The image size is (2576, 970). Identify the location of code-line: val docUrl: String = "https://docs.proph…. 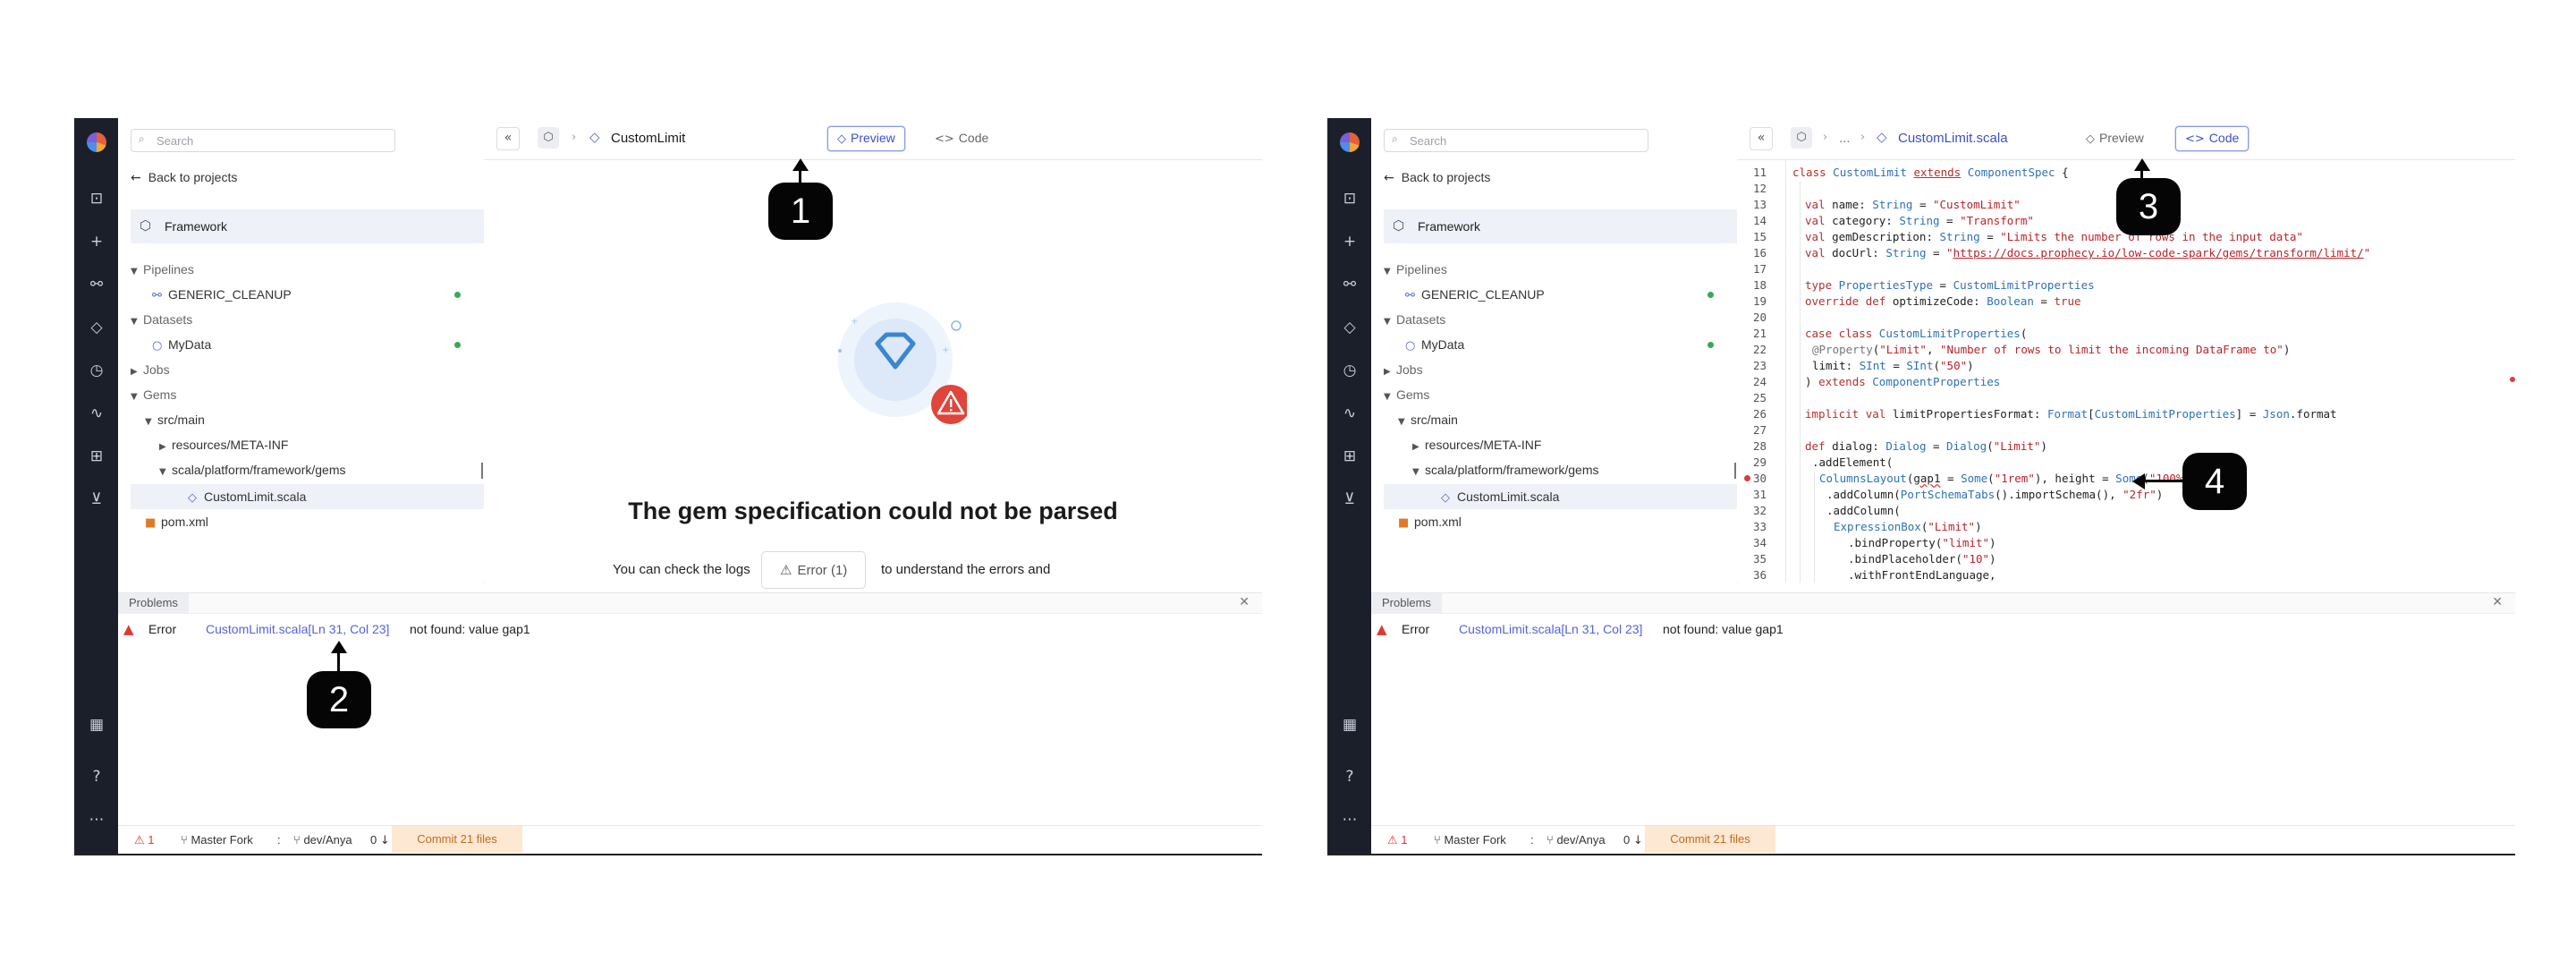
(2088, 253).